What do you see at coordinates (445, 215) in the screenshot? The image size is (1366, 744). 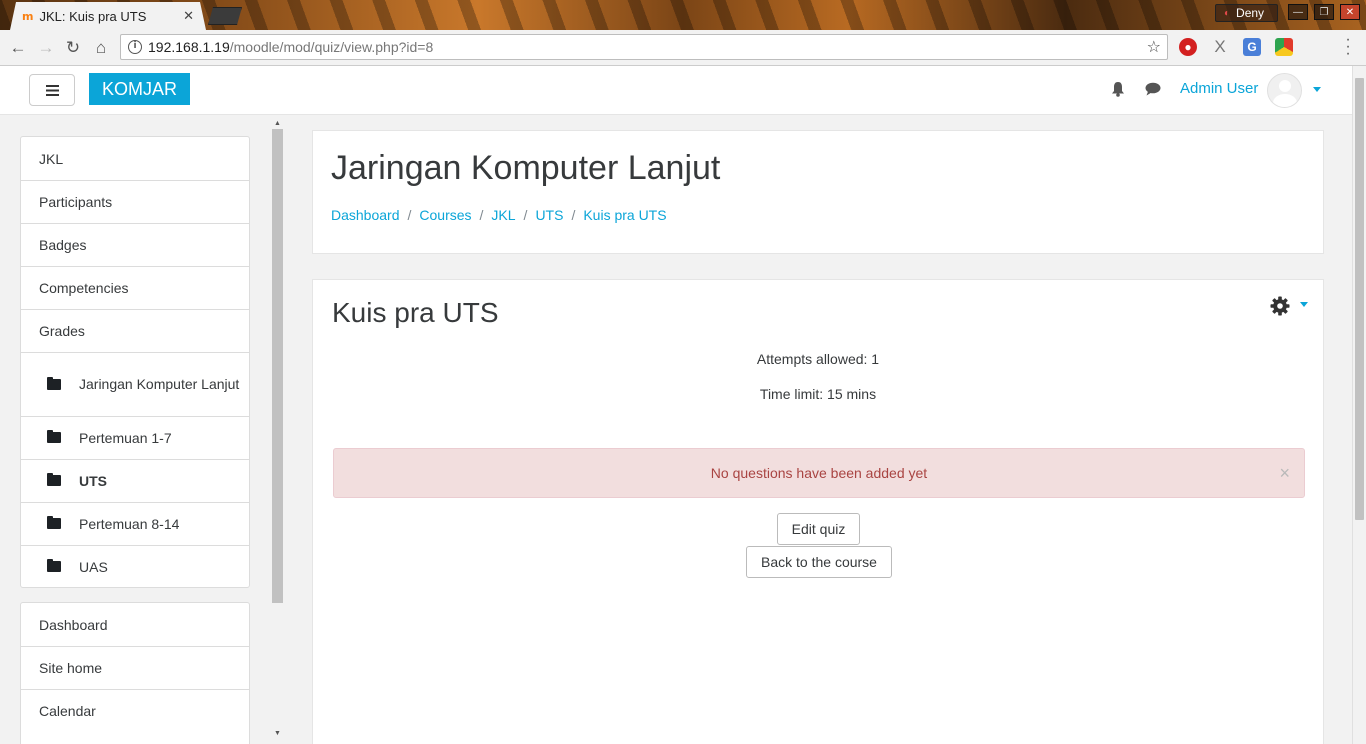 I see `breadcrumb-courses: Courses` at bounding box center [445, 215].